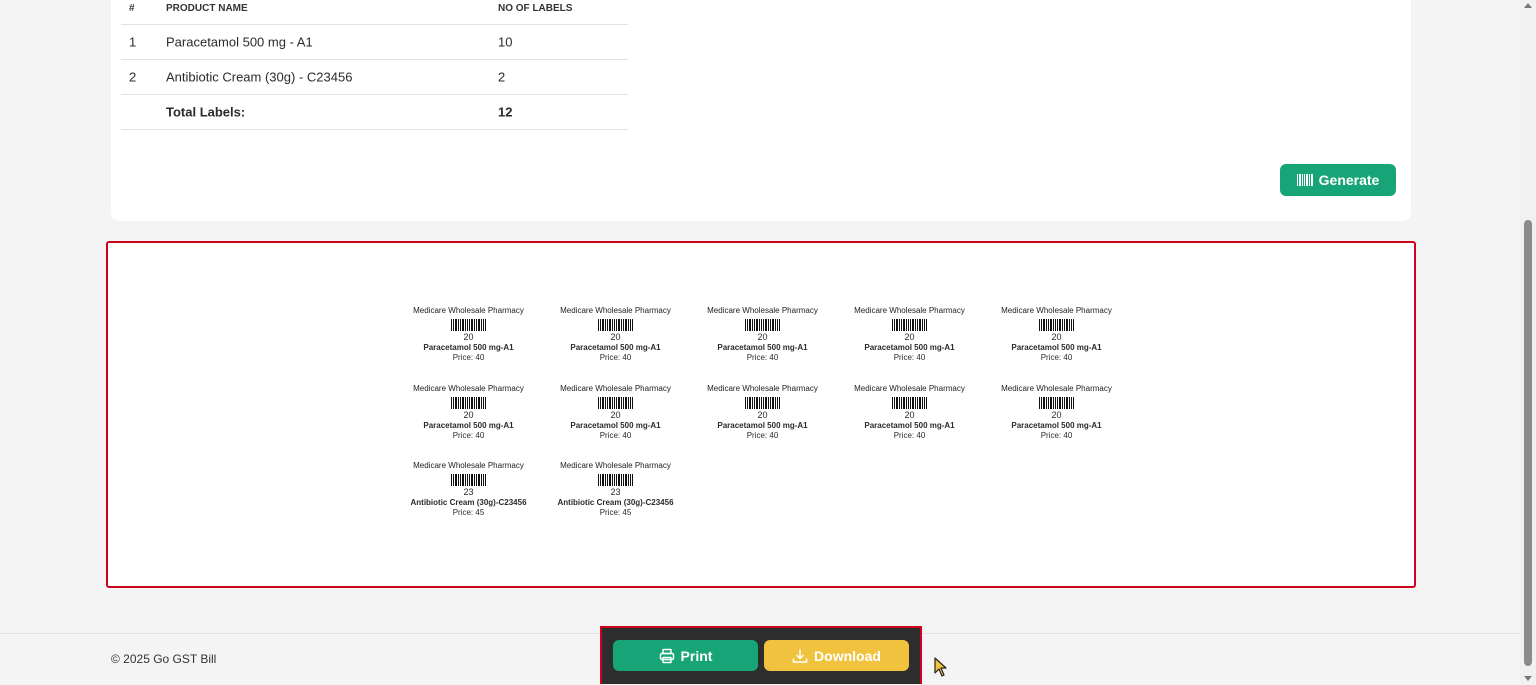 This screenshot has width=1536, height=685. What do you see at coordinates (206, 112) in the screenshot?
I see `total-labels-label: Total Labels:` at bounding box center [206, 112].